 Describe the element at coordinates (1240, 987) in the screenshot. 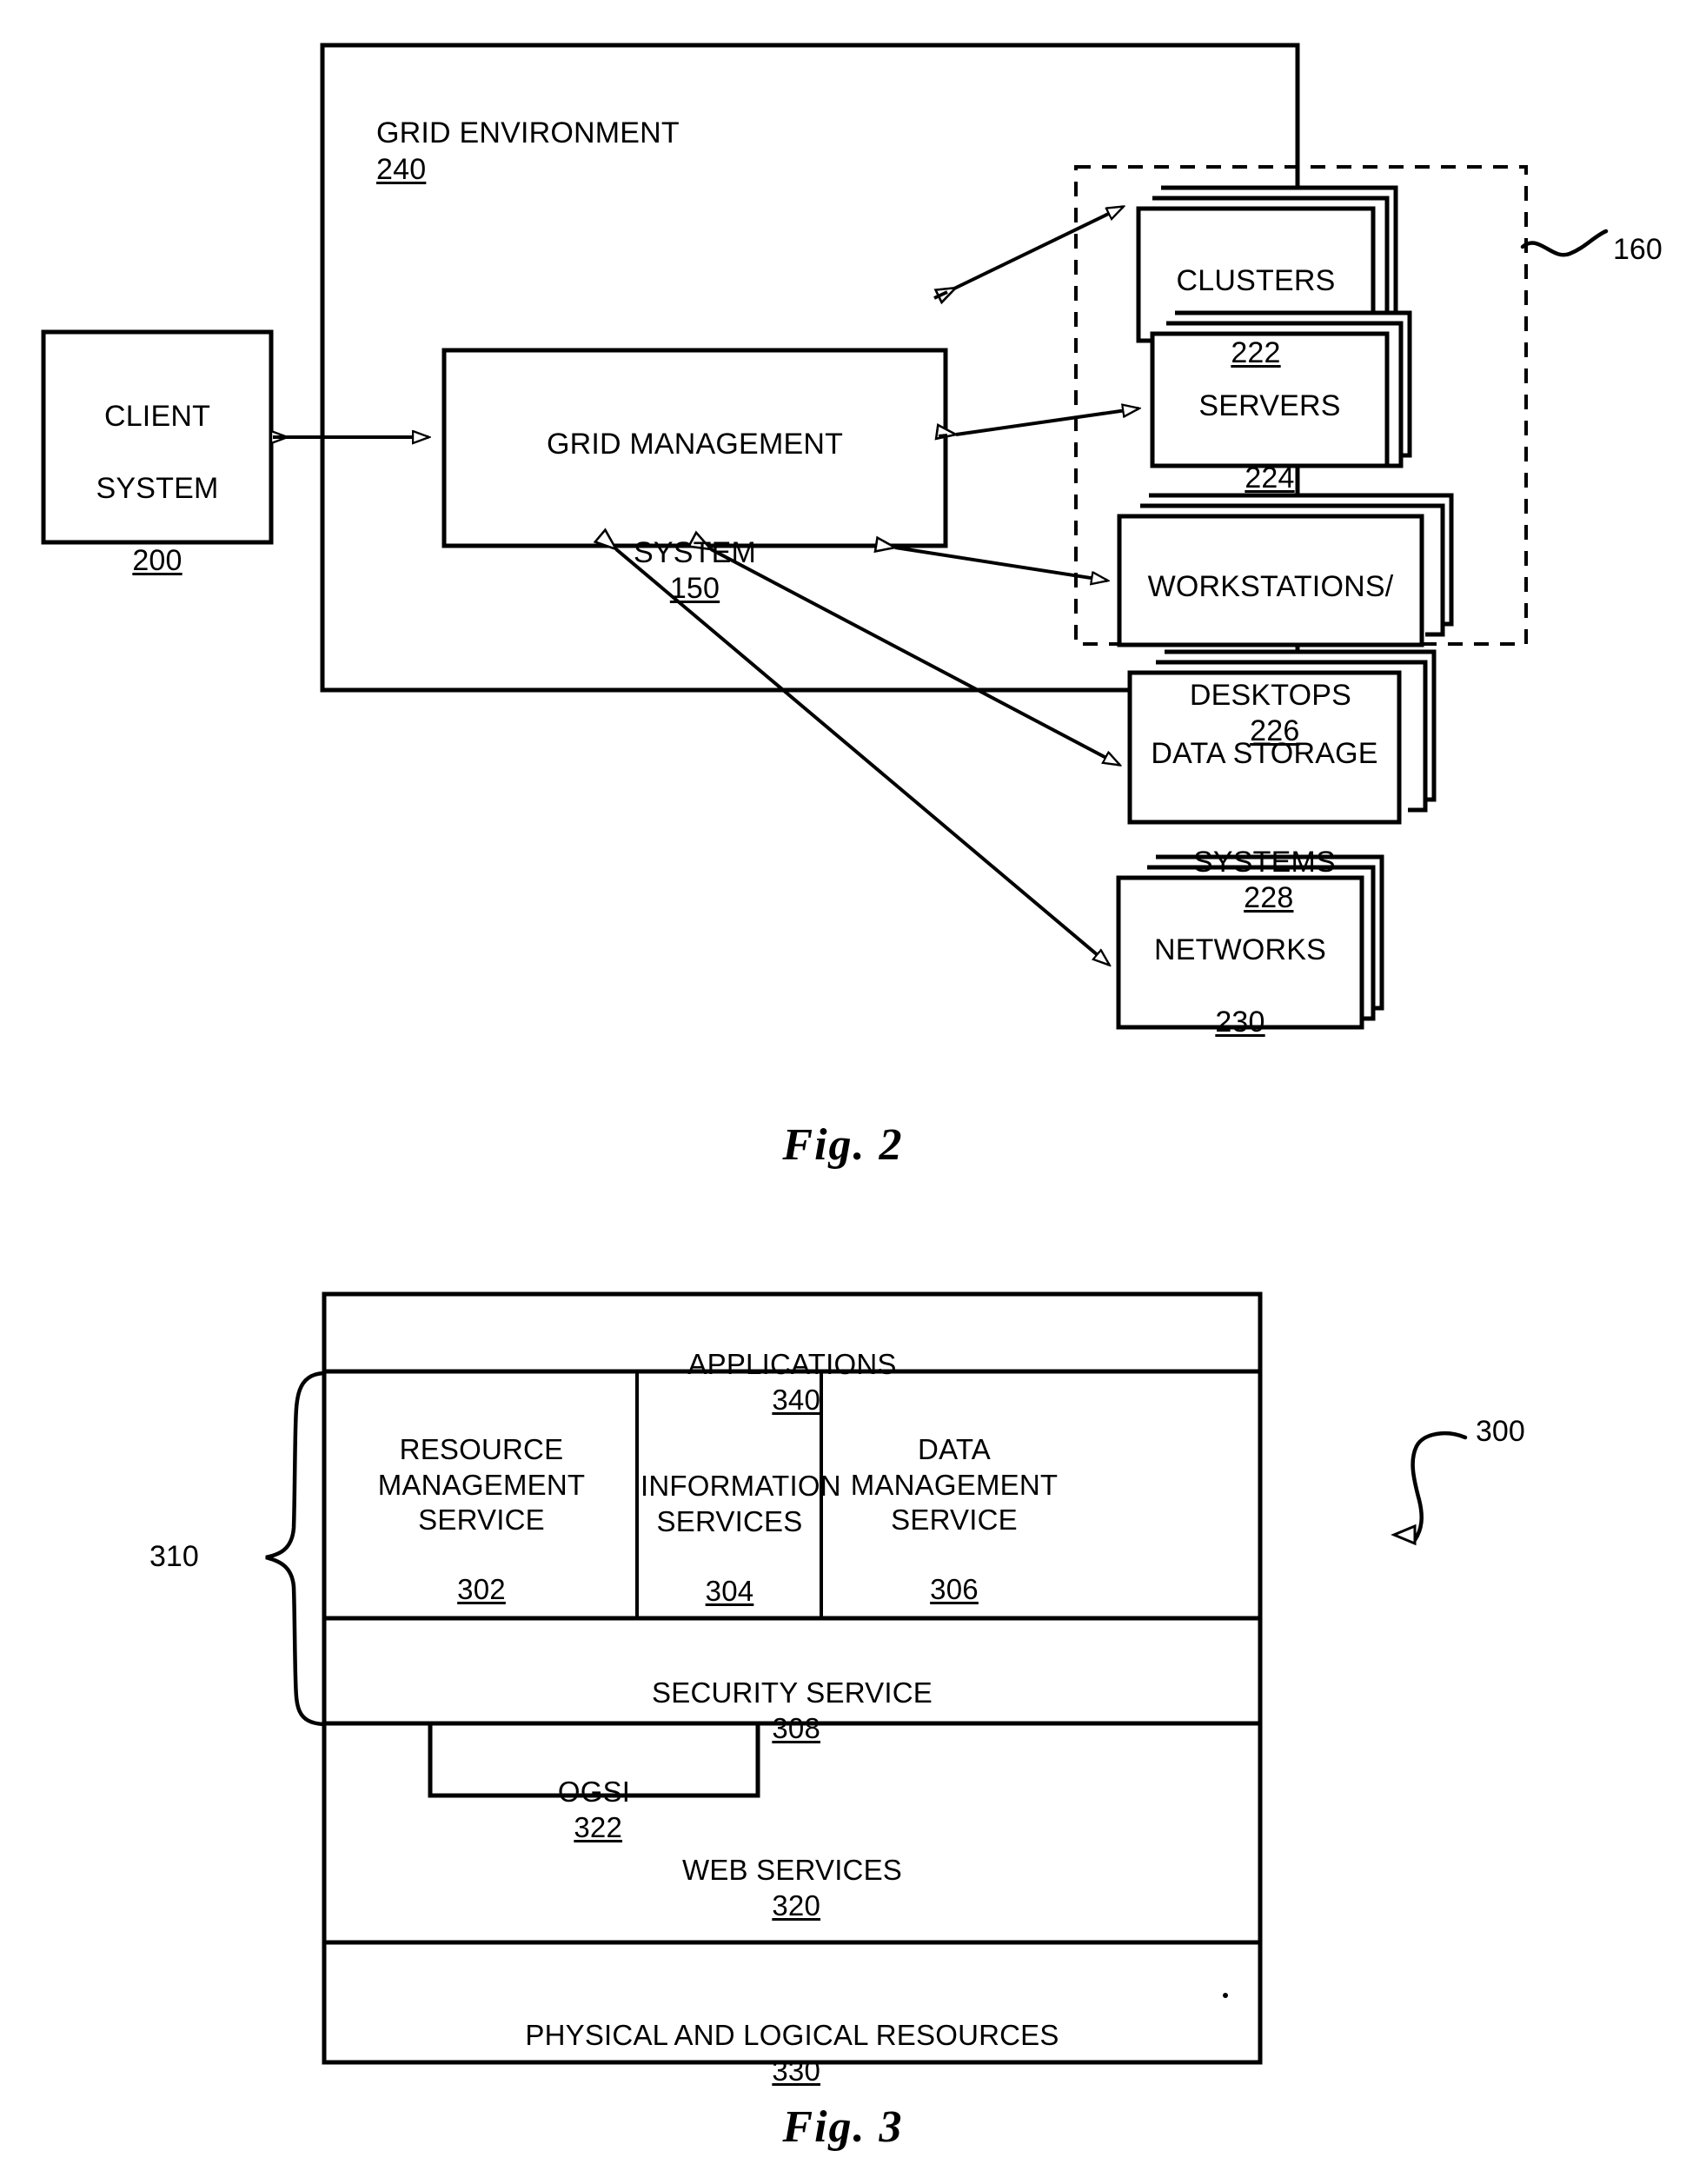

I see `networks-label: NETWORKS 230` at that location.